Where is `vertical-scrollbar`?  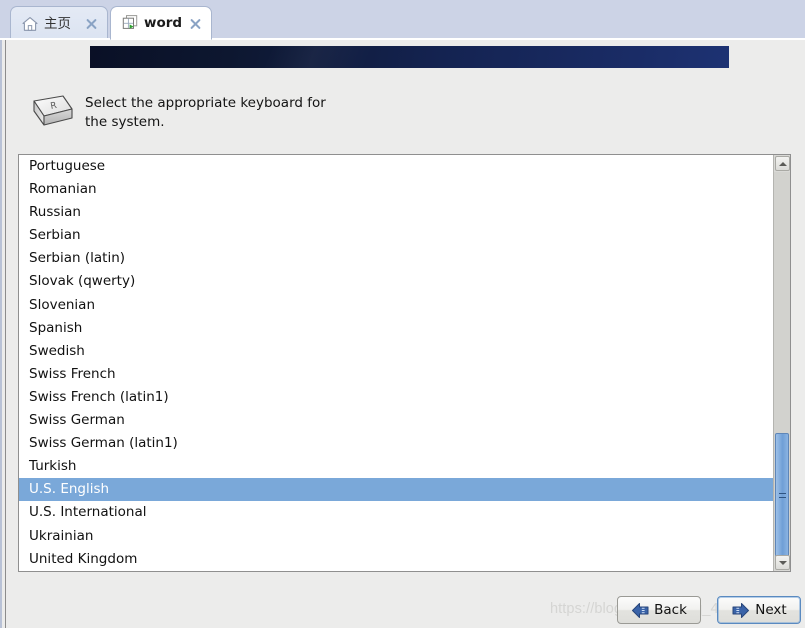
vertical-scrollbar is located at coordinates (781, 363).